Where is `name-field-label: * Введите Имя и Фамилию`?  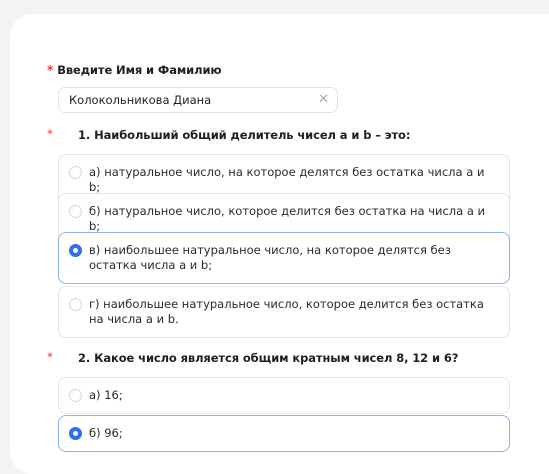 name-field-label: * Введите Имя и Фамилию is located at coordinates (134, 70).